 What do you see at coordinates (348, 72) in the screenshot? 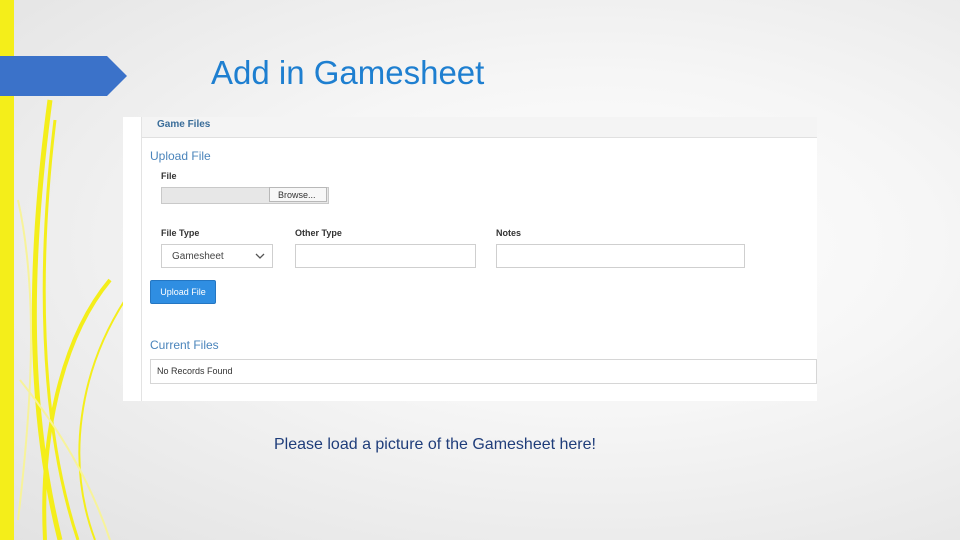
I see `slide-title: Add in Gamesheet` at bounding box center [348, 72].